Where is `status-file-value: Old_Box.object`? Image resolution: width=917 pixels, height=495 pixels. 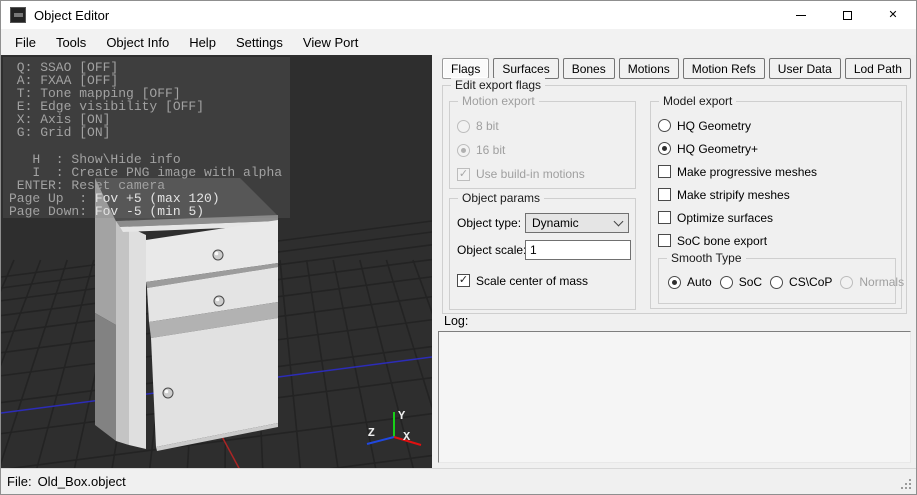 status-file-value: Old_Box.object is located at coordinates (81, 481).